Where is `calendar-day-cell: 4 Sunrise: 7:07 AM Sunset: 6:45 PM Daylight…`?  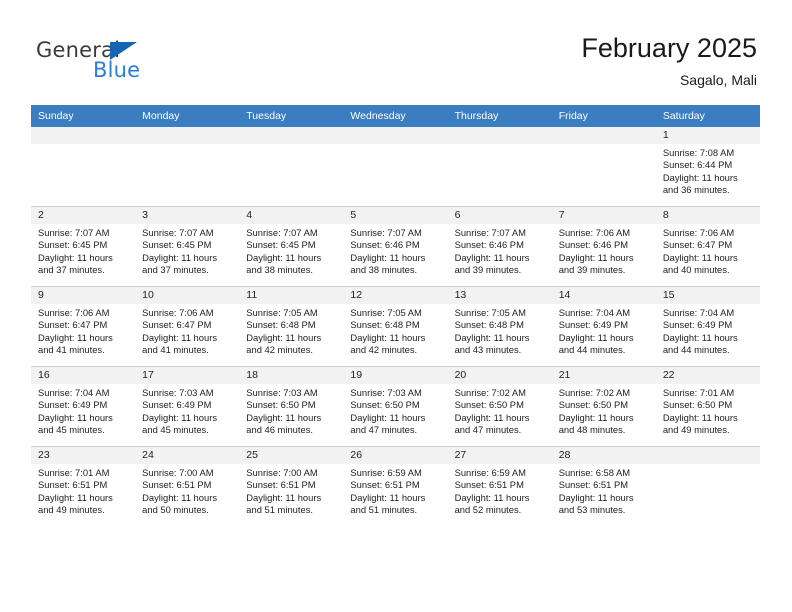
calendar-day-cell: 4 Sunrise: 7:07 AM Sunset: 6:45 PM Daylight… is located at coordinates (291, 246).